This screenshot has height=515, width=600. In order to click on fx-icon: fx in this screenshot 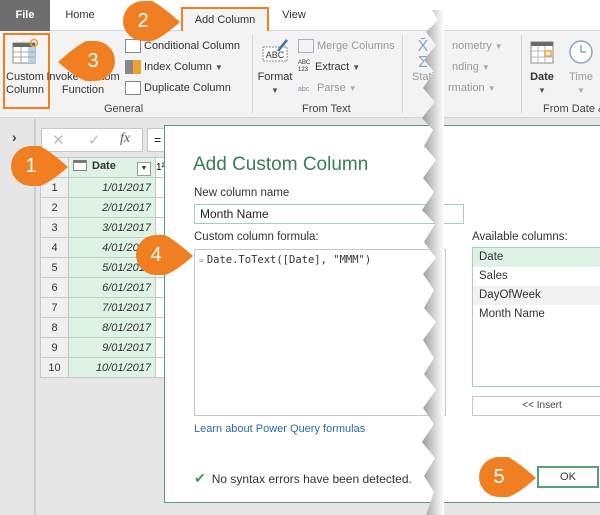, I will do `click(125, 139)`.